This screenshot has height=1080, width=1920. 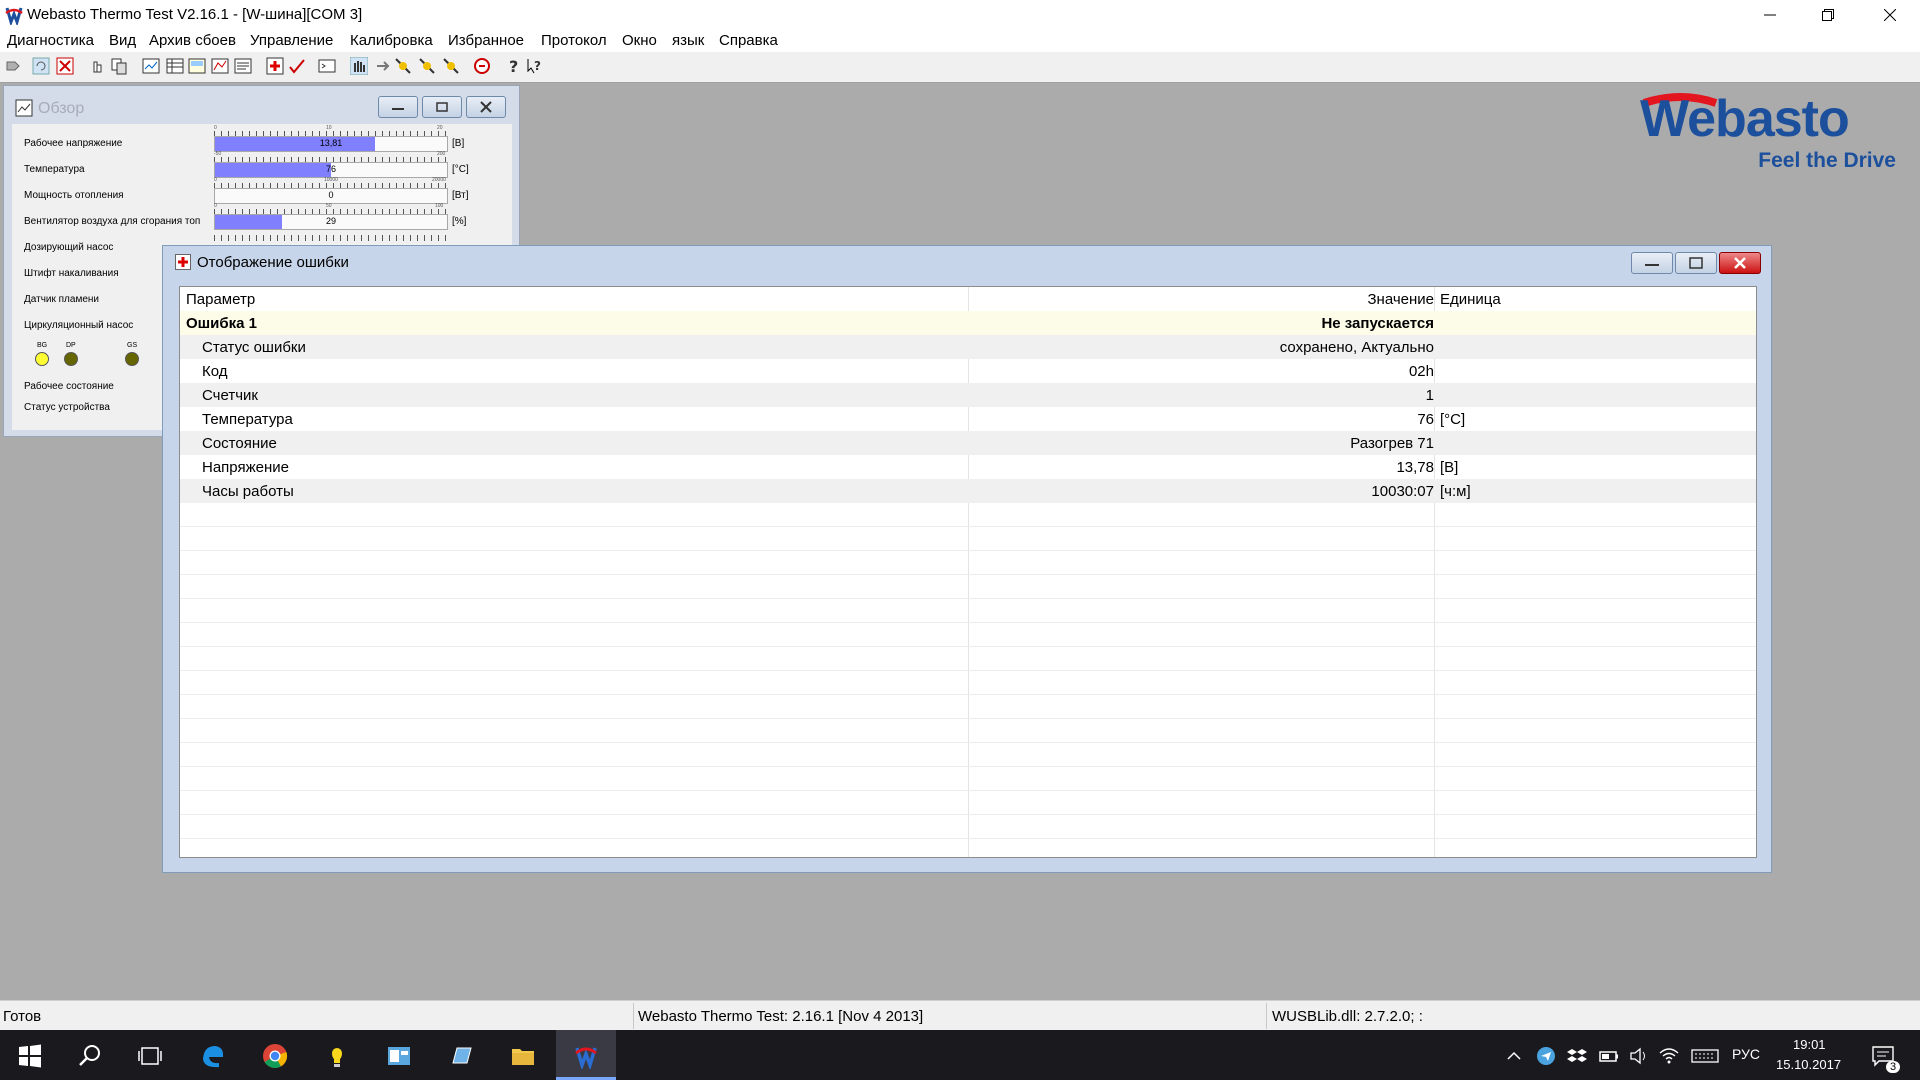 I want to click on row-value: 10030:07, so click(x=1402, y=491).